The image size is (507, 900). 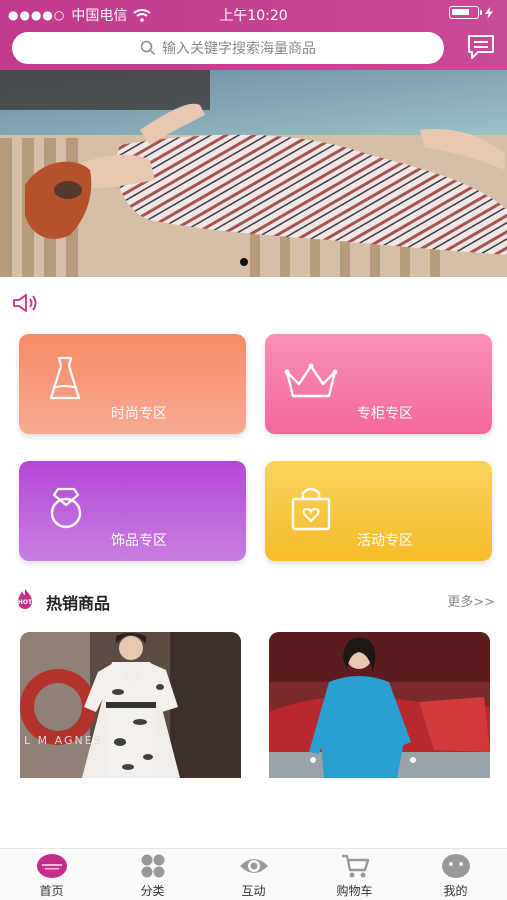 What do you see at coordinates (378, 511) in the screenshot?
I see `zone-events: 活动专区` at bounding box center [378, 511].